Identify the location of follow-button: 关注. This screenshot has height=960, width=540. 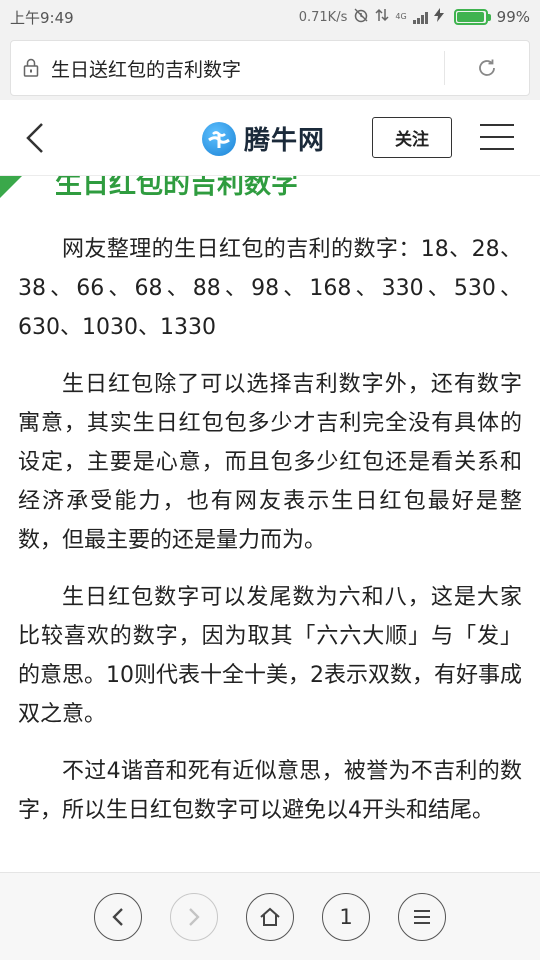
(412, 137).